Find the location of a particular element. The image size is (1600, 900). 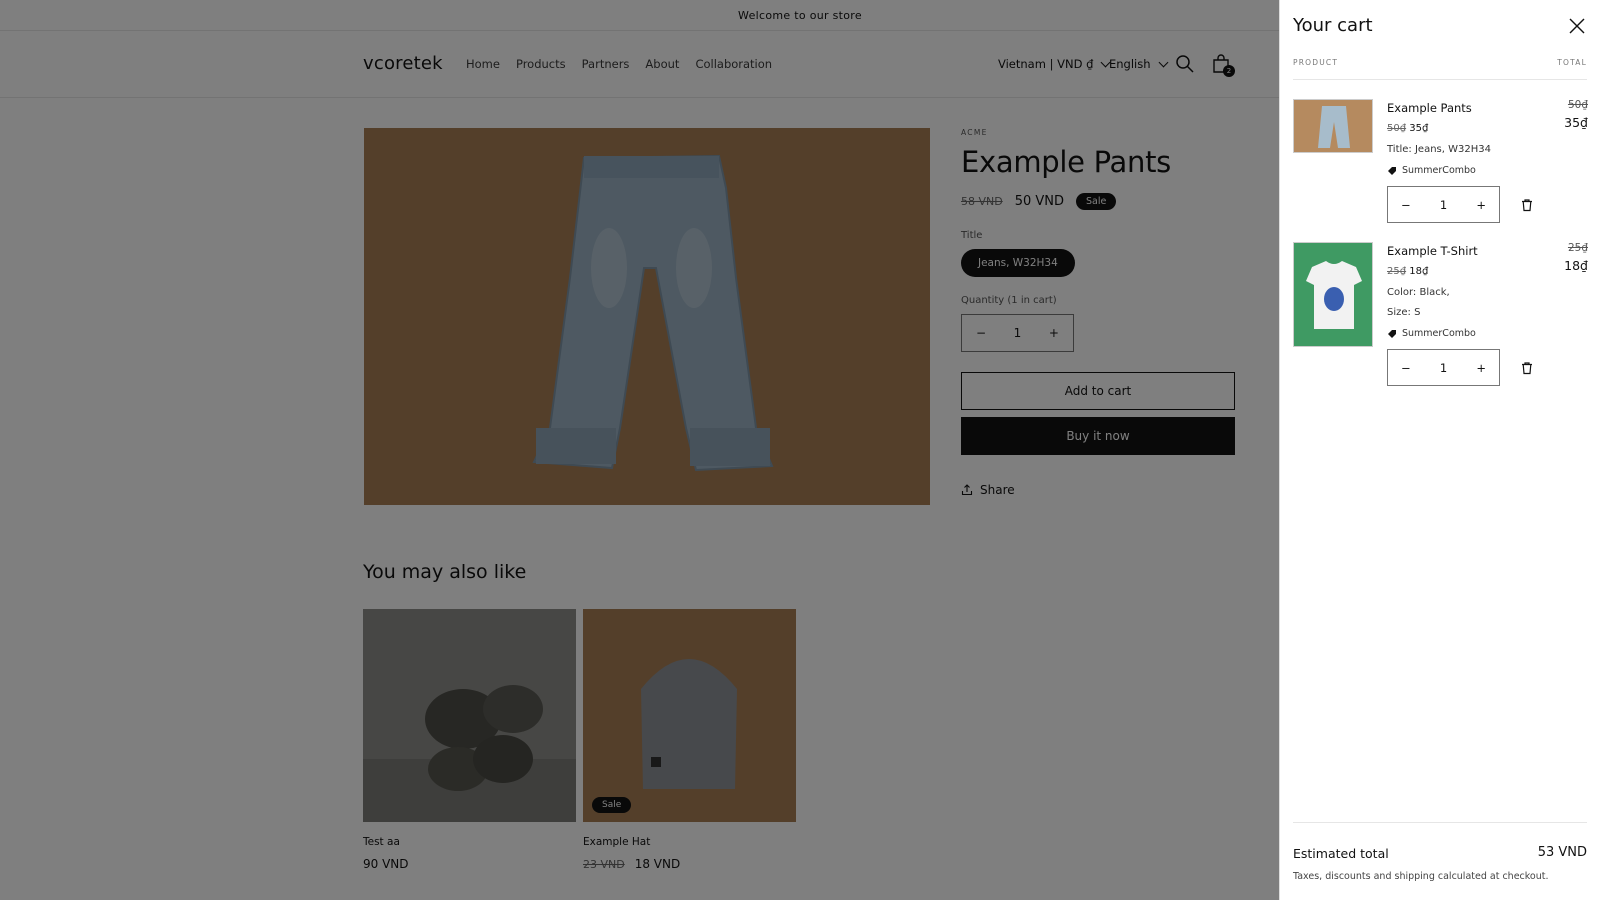

cart-item-total-old: 25₫ is located at coordinates (1577, 248).